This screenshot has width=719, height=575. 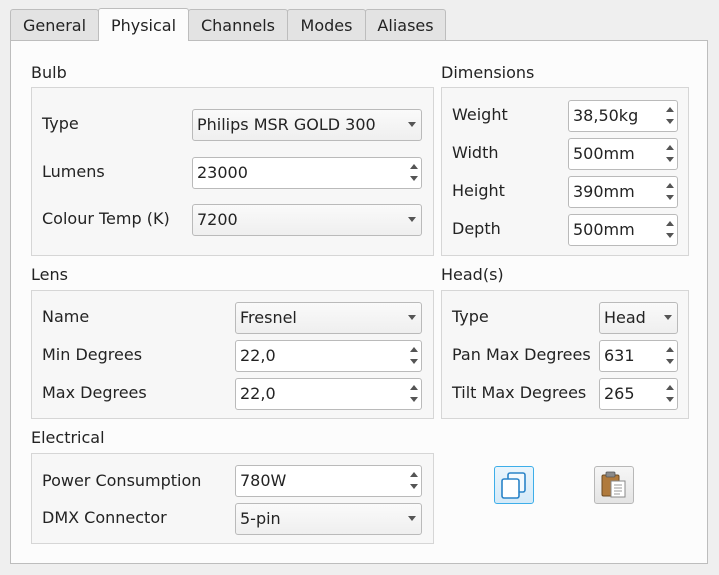 I want to click on depth-spinbox: 500mm, so click(x=623, y=230).